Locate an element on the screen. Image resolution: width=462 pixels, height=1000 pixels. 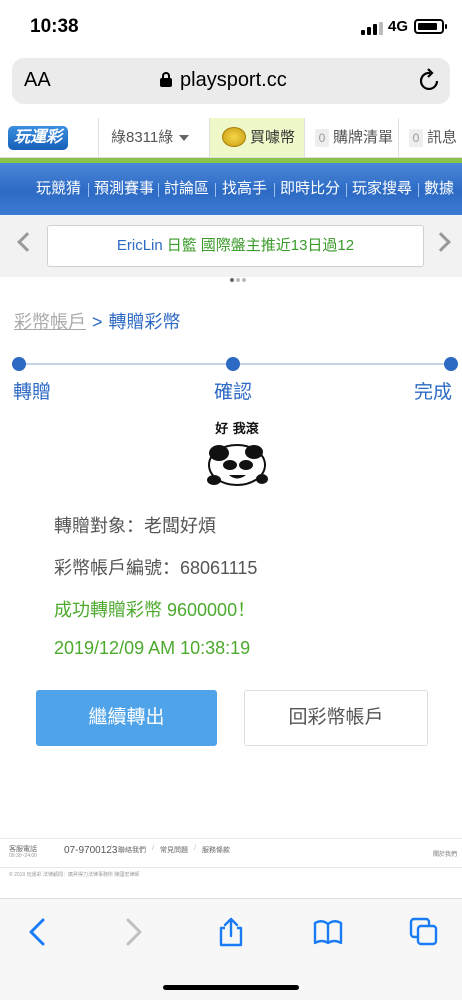
step-dot-confirm is located at coordinates (233, 364).